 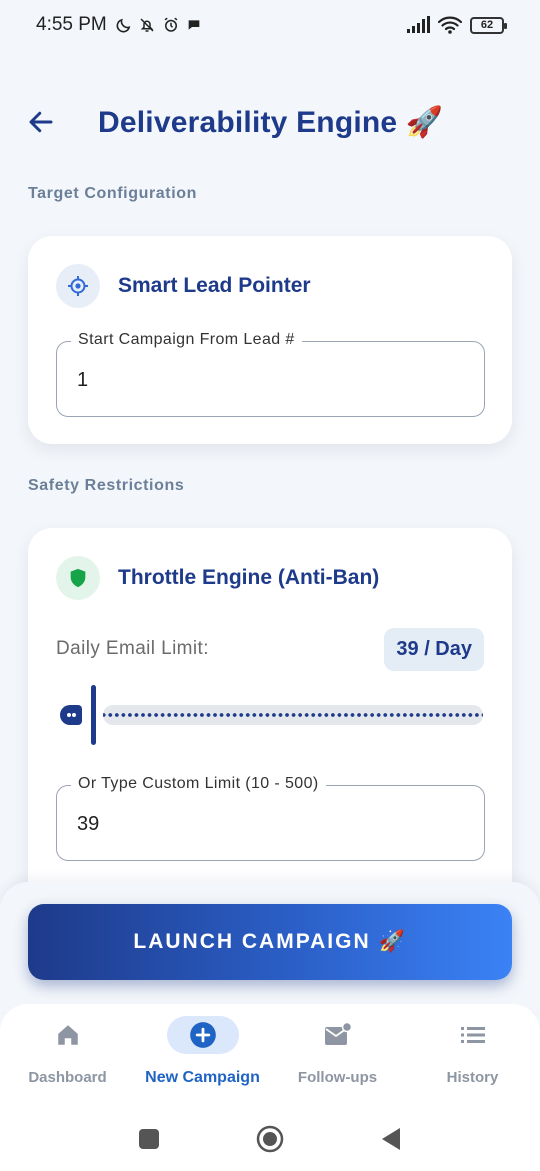 I want to click on daily-limit-row: Daily Email Limit: 39 / Day, so click(x=270, y=649).